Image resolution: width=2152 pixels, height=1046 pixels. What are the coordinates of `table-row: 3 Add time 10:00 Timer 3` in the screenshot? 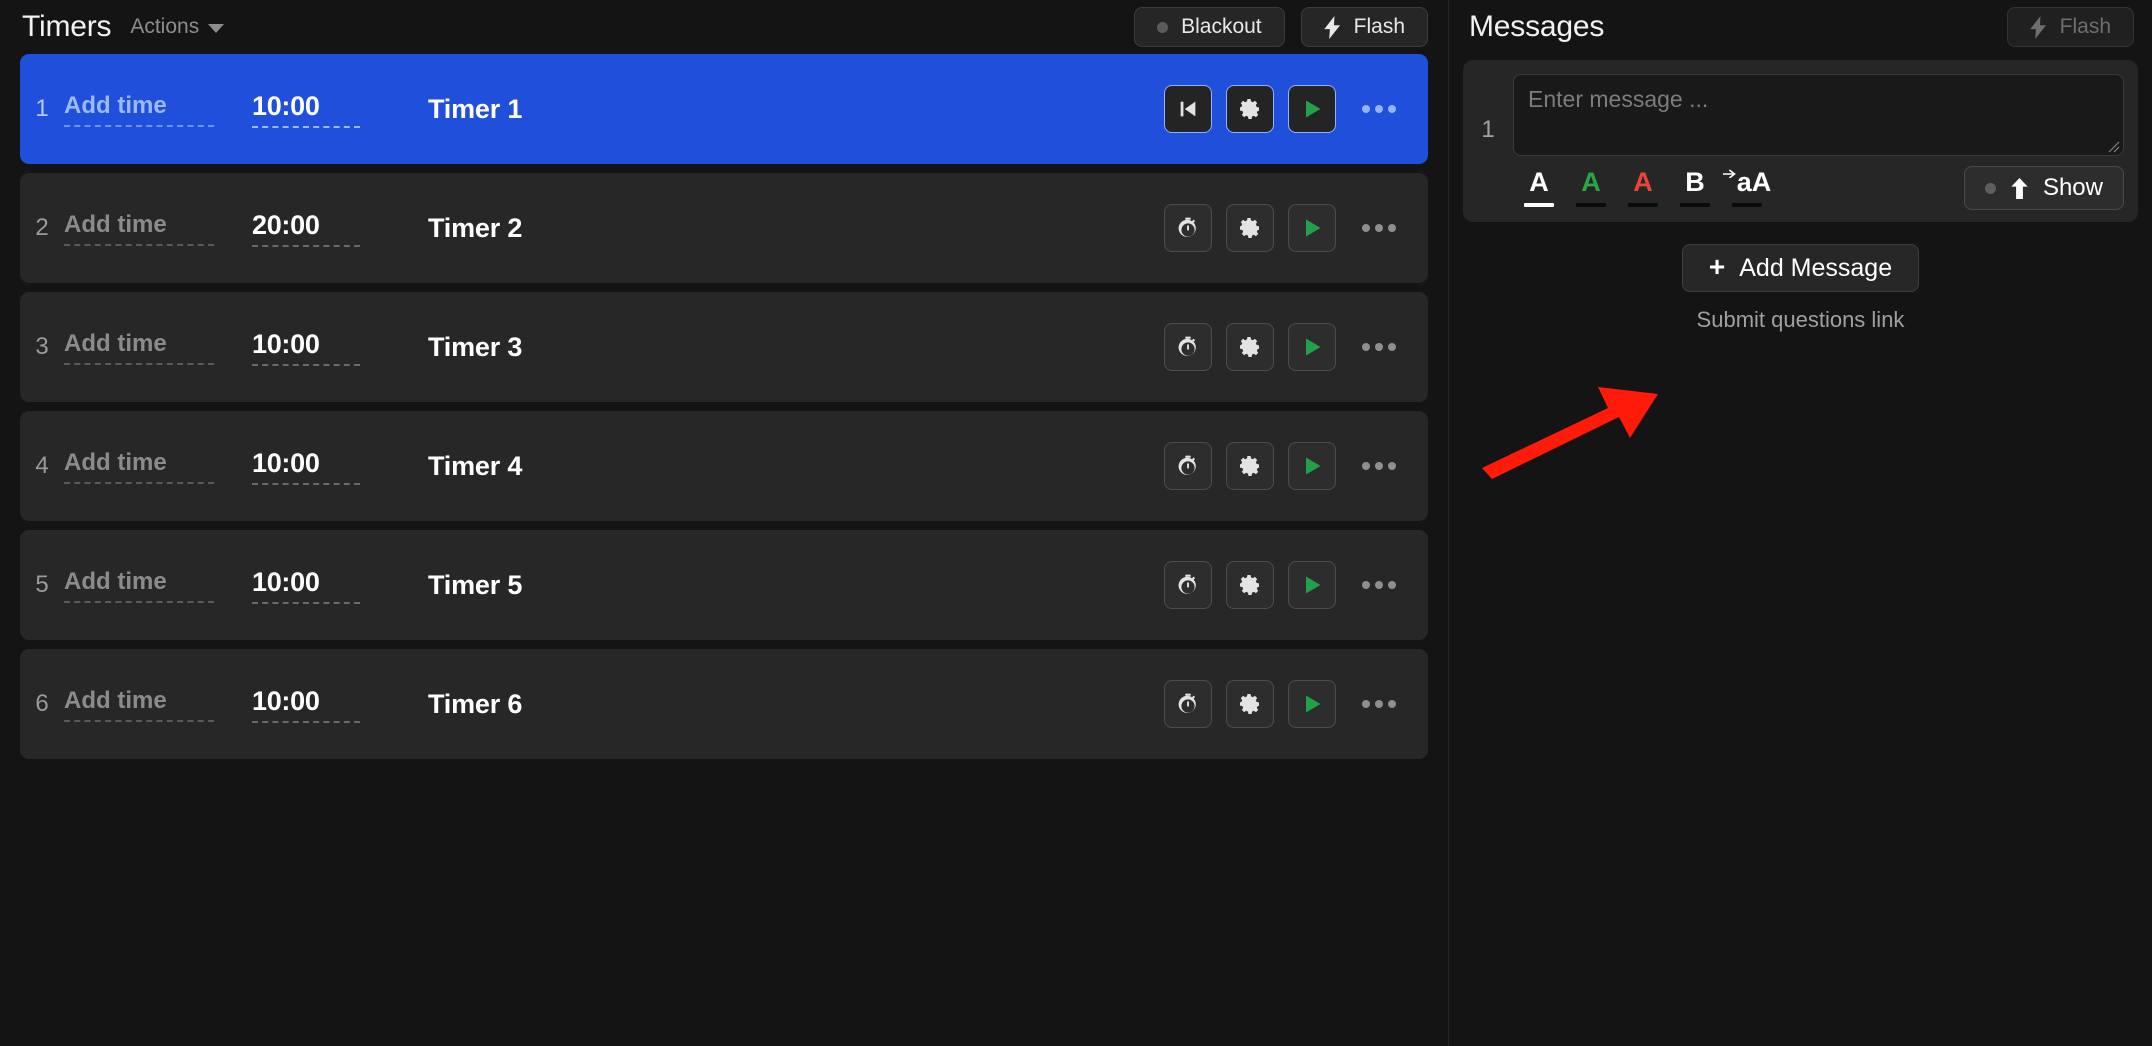 It's located at (724, 347).